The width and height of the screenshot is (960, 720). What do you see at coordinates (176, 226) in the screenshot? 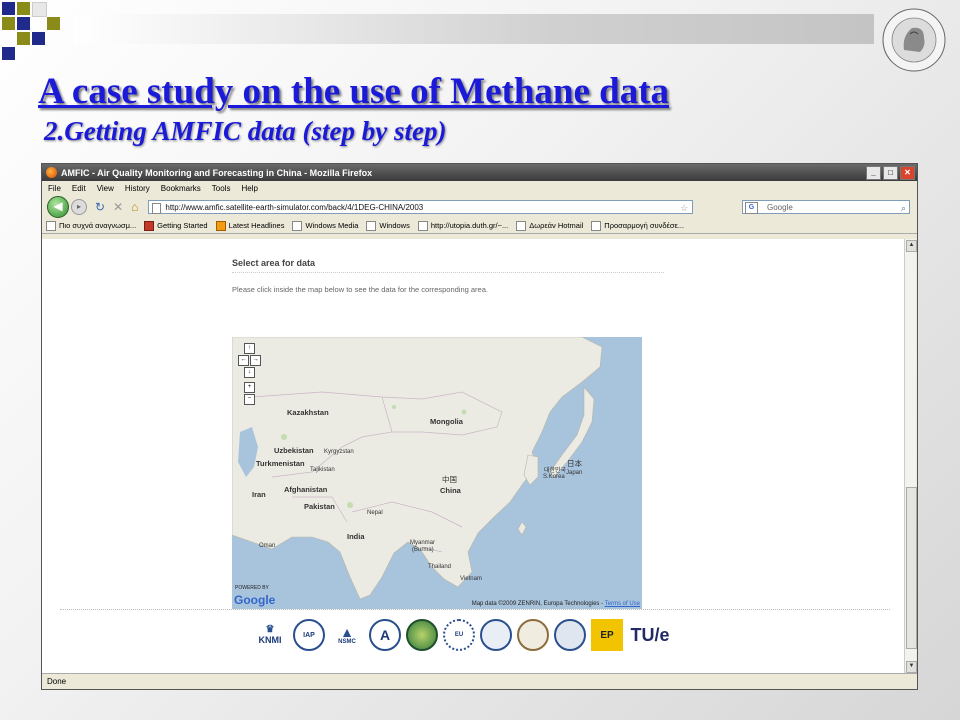
I see `bookmark-item: Getting Started` at bounding box center [176, 226].